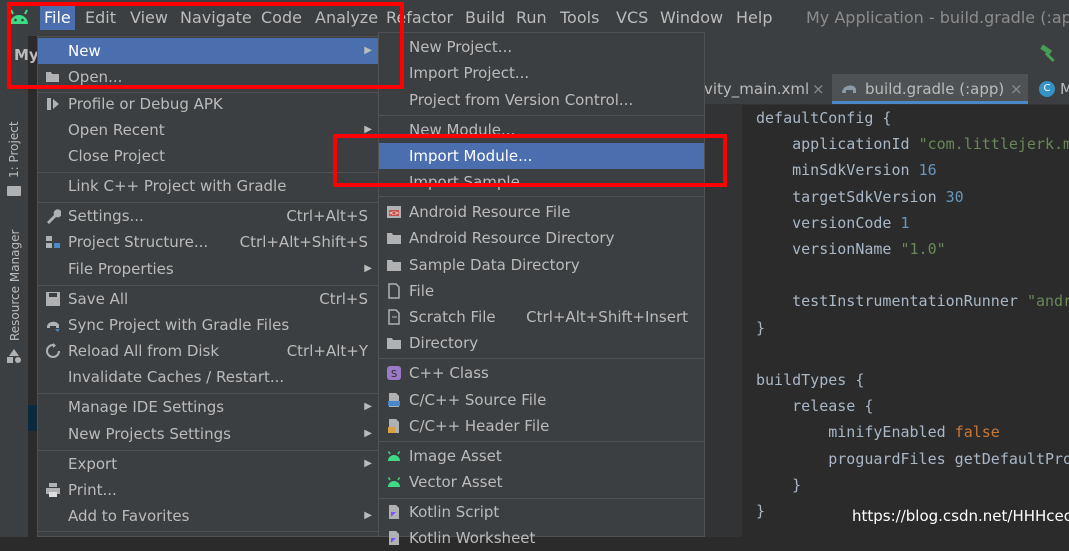  I want to click on menu-item-scratch-file: Scratch File Ctrl+Alt+Shift+Insert, so click(541, 317).